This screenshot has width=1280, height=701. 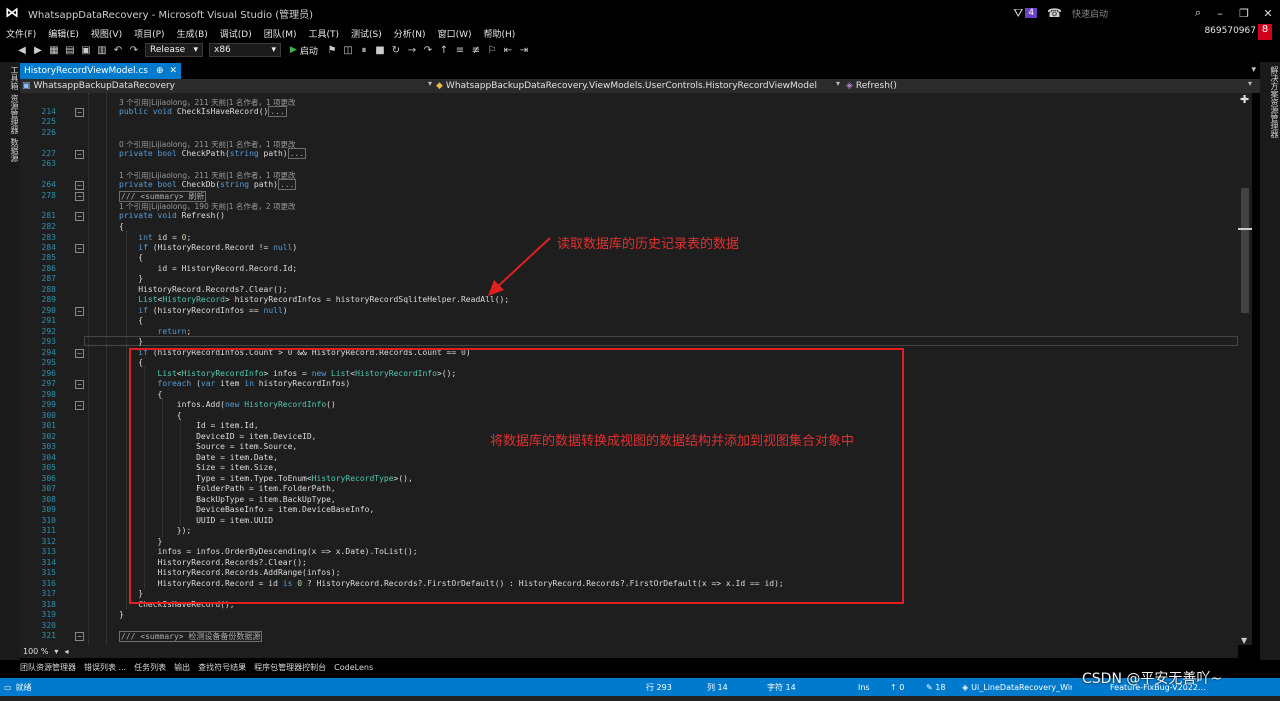 What do you see at coordinates (396, 50) in the screenshot?
I see `restart-icon: ↻` at bounding box center [396, 50].